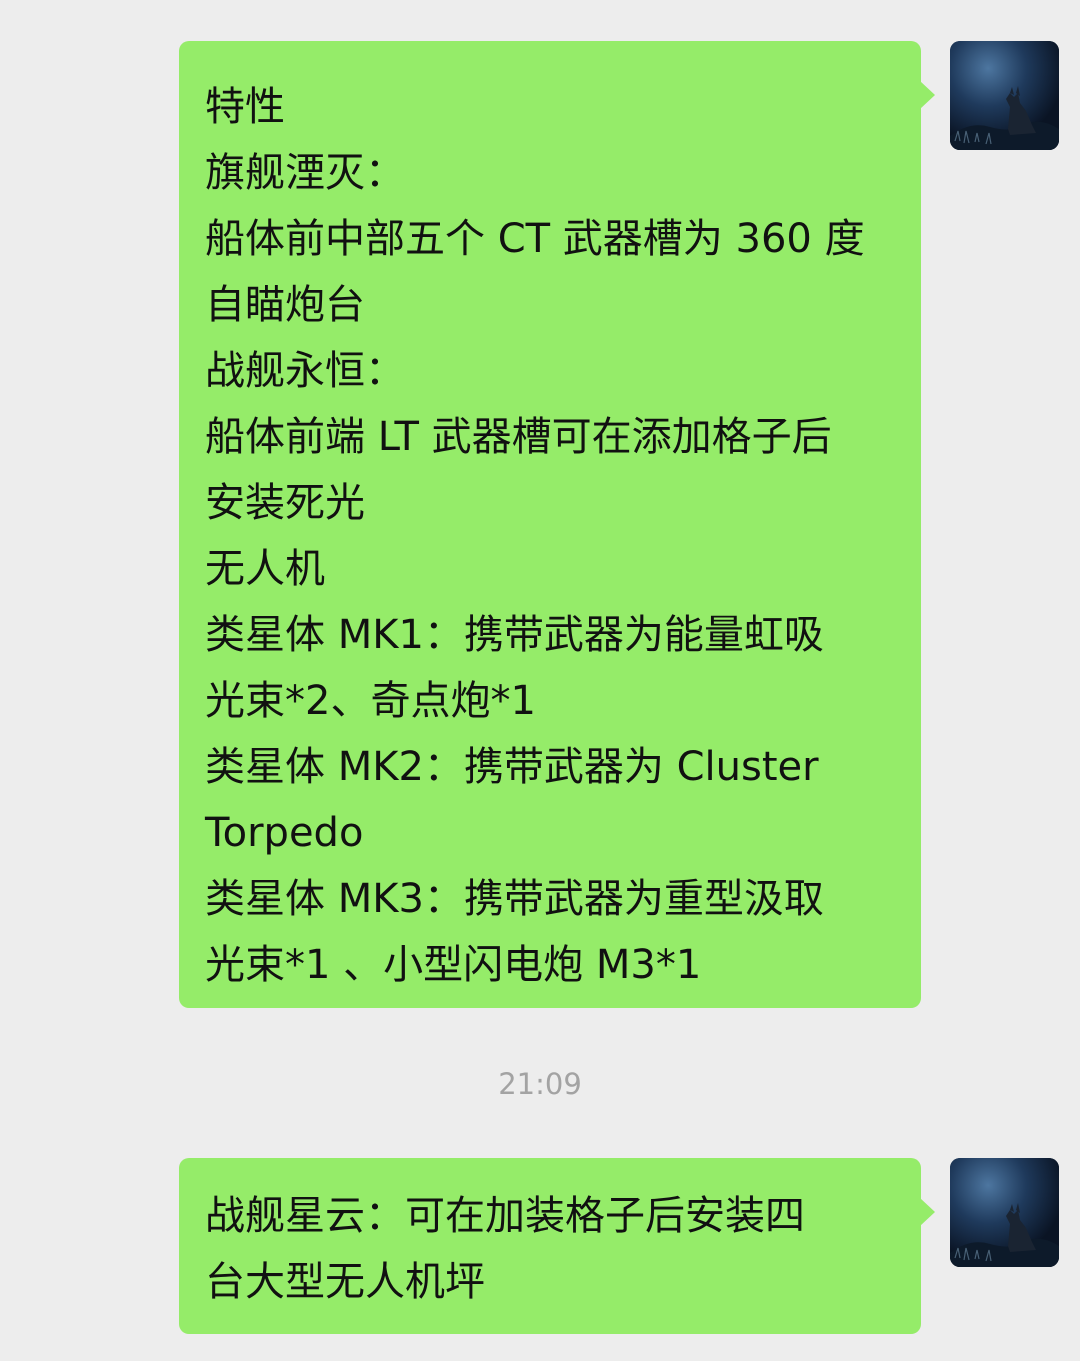 This screenshot has height=1361, width=1080. Describe the element at coordinates (345, 1282) in the screenshot. I see `message-line: 台大型无人机坪` at that location.